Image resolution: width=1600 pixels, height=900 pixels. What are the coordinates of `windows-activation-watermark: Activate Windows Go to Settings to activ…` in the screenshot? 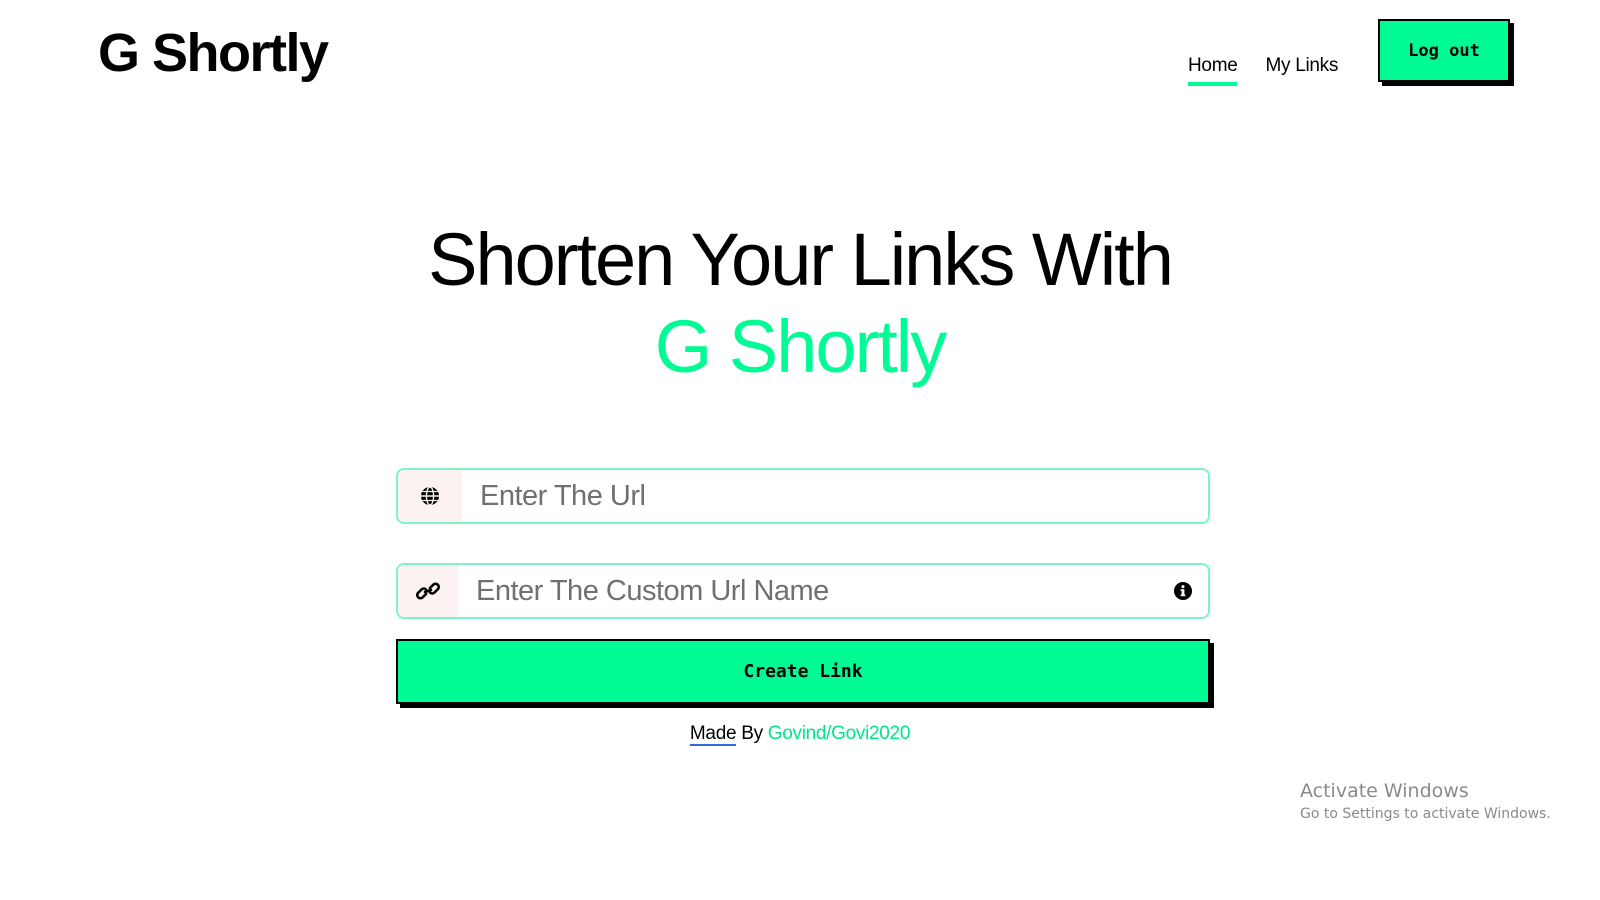 It's located at (1425, 801).